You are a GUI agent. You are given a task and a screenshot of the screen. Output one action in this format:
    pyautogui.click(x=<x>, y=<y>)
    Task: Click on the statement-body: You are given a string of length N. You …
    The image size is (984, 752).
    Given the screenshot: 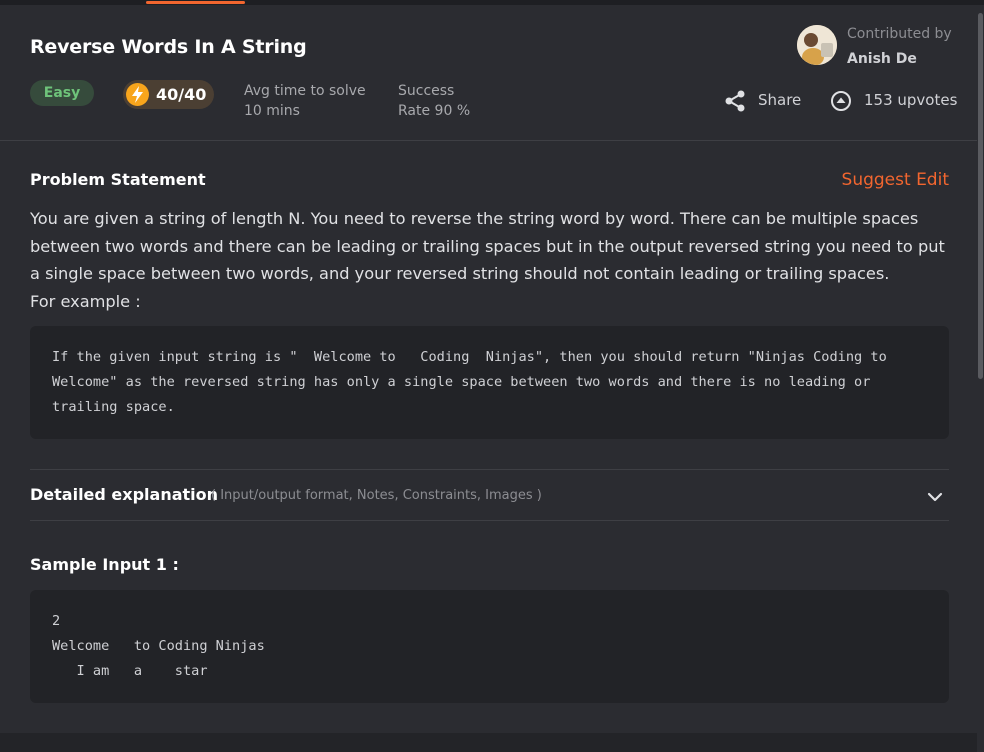 What is the action you would take?
    pyautogui.click(x=487, y=246)
    